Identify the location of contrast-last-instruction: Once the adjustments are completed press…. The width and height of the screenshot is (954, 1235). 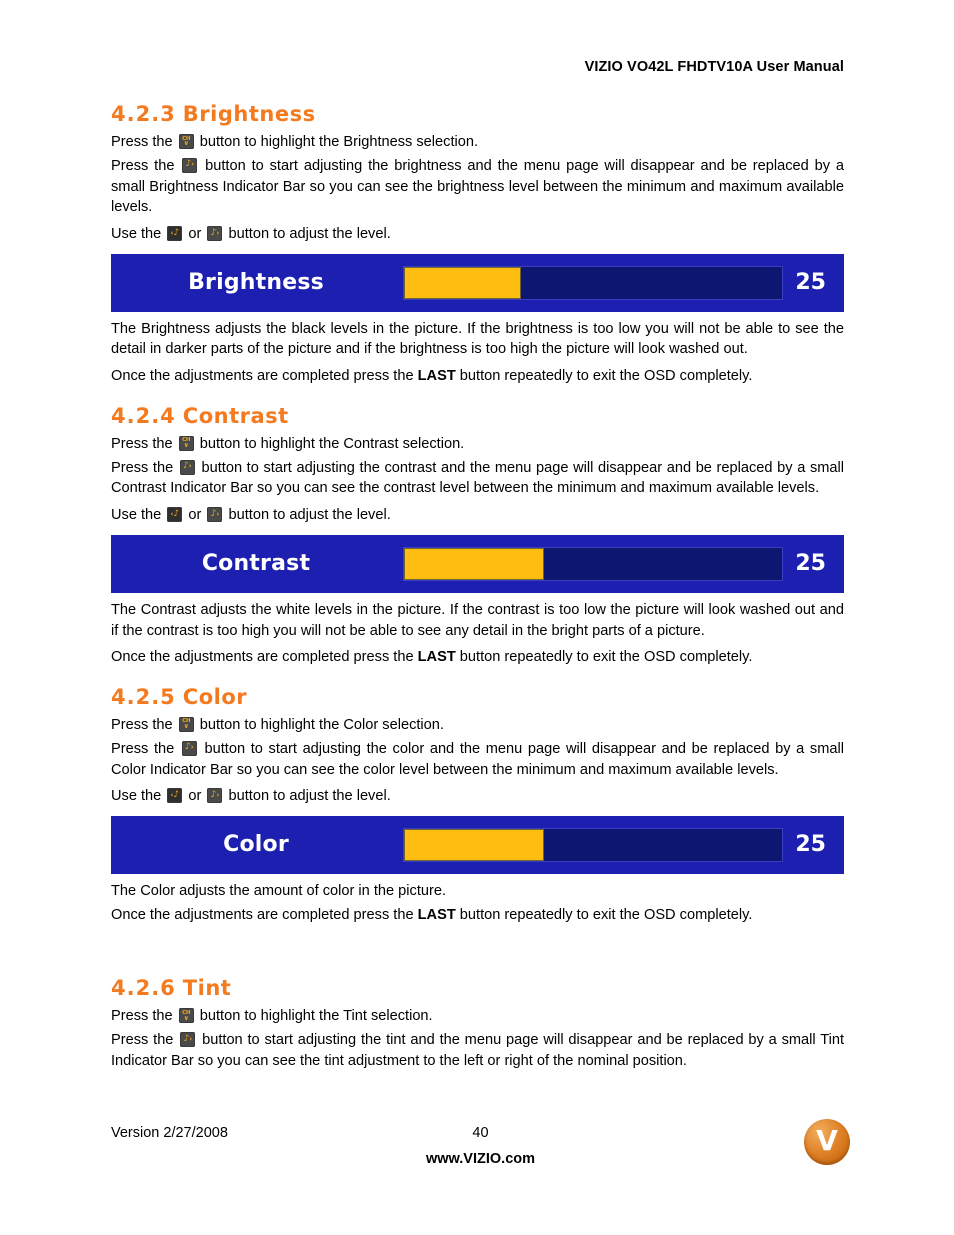
(477, 657).